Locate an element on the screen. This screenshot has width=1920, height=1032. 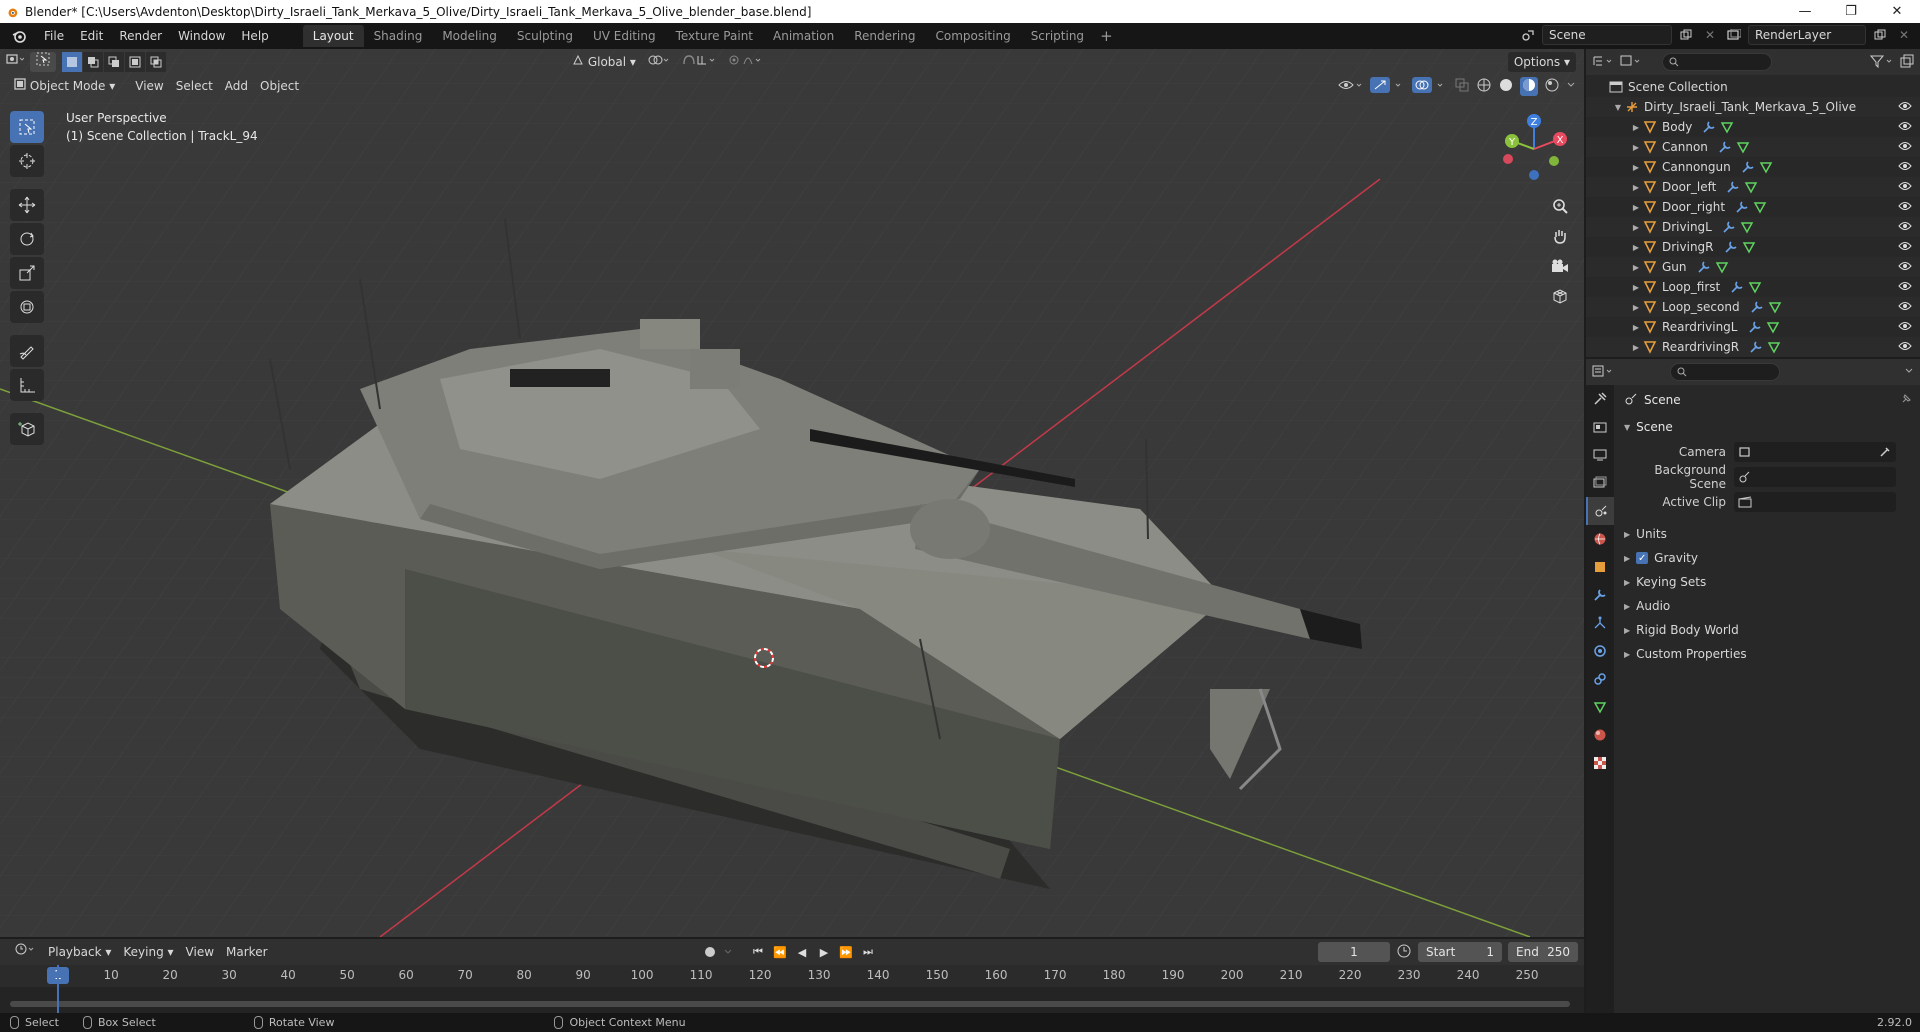
jump-end-icon: ⏭ is located at coordinates (868, 952).